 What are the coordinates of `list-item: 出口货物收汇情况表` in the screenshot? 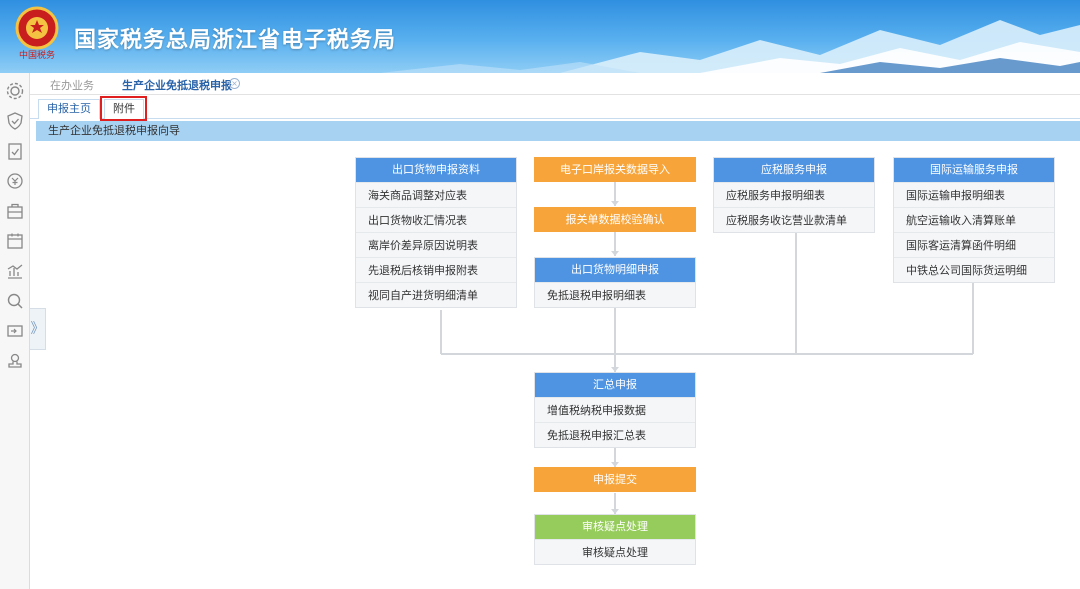 It's located at (436, 219).